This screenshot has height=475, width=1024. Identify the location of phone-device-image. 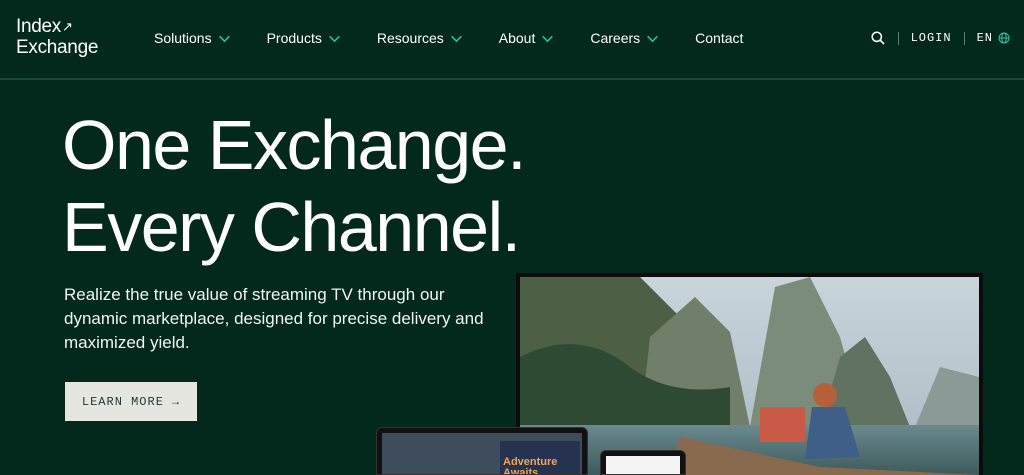
(643, 462).